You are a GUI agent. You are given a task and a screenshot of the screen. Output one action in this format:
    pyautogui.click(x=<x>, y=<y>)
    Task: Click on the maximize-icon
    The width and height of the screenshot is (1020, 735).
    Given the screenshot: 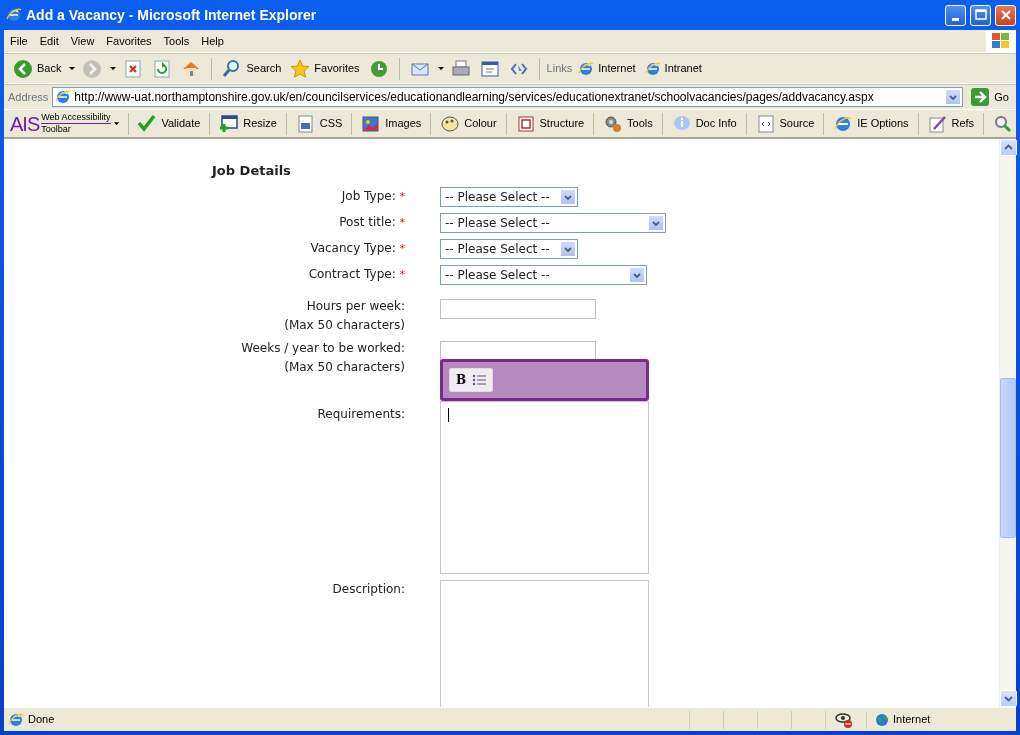 What is the action you would take?
    pyautogui.click(x=980, y=15)
    